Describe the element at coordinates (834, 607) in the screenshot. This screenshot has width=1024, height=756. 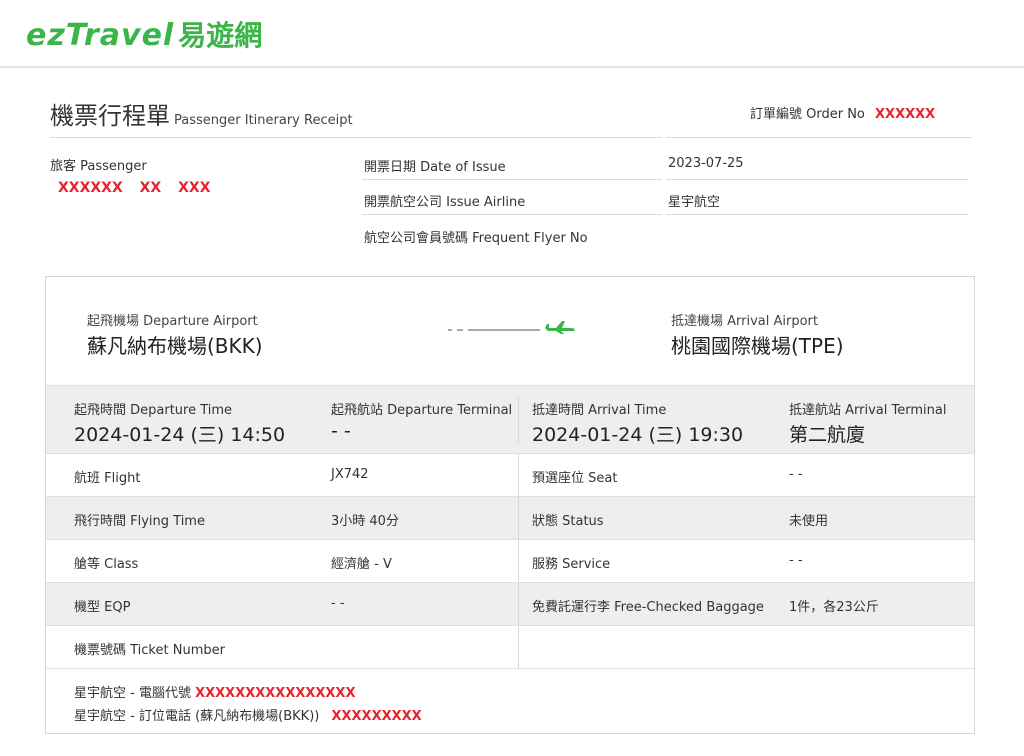
I see `baggage-value: 1件，各23公斤` at that location.